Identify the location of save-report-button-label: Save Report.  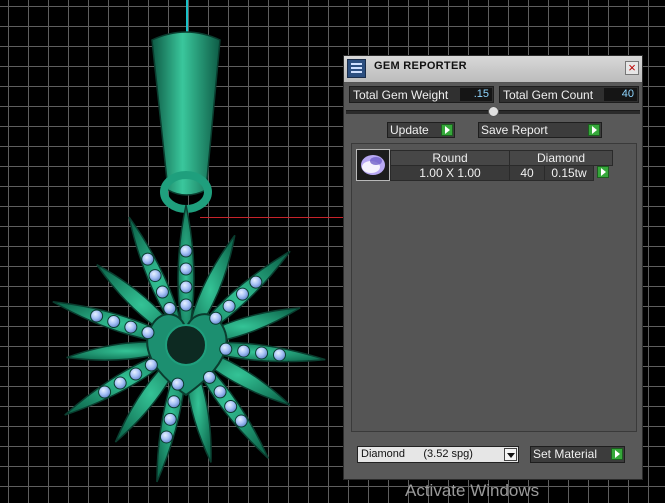
(514, 130).